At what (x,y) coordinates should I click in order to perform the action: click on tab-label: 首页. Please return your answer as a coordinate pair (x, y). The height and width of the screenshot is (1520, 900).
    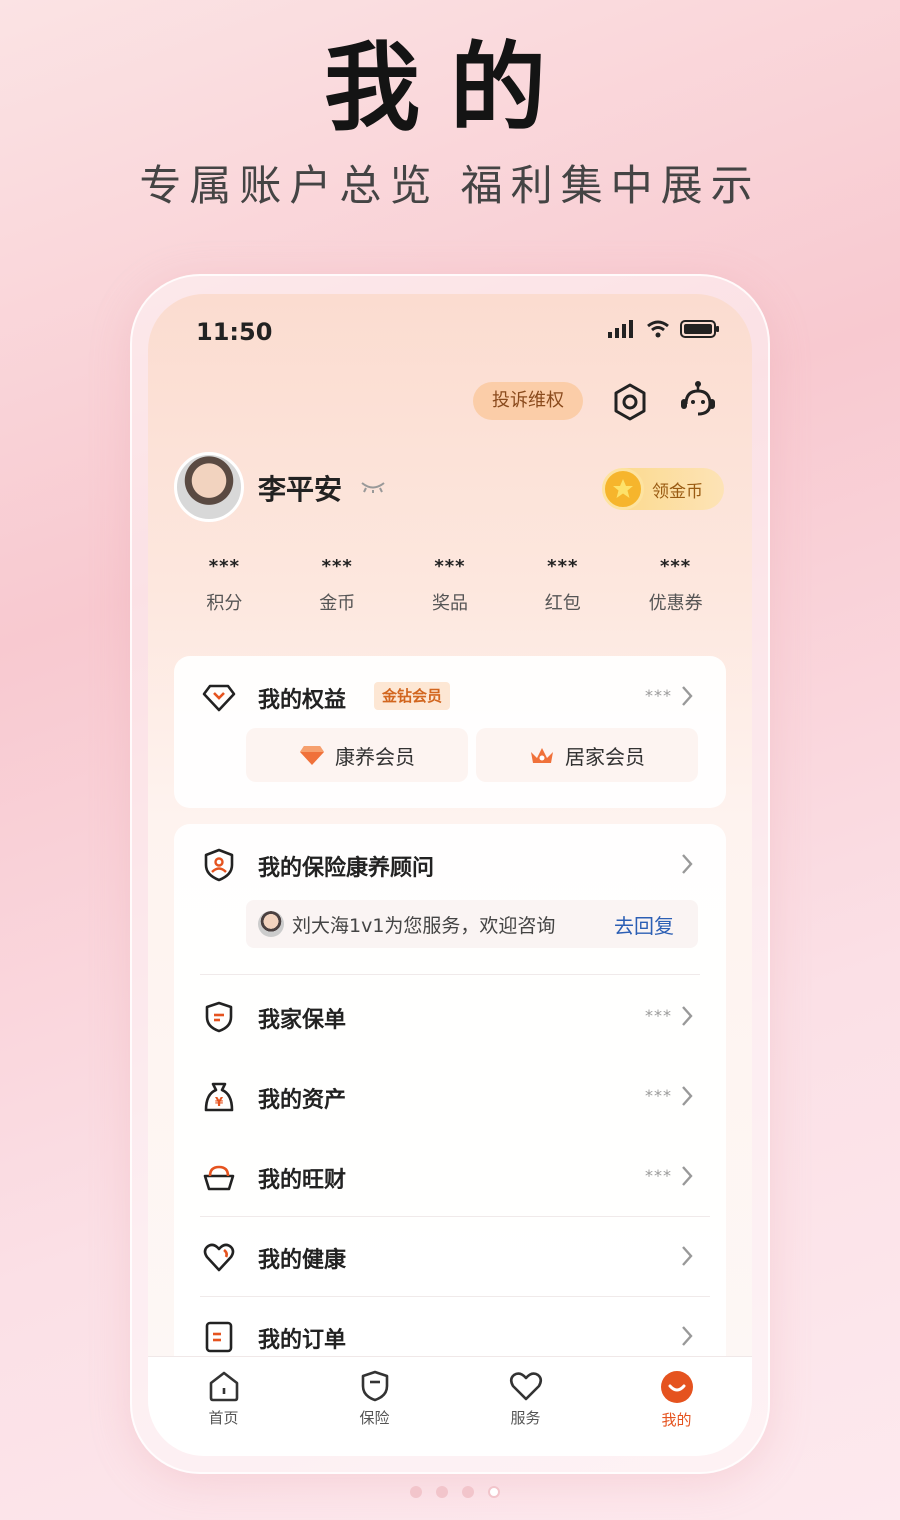
    Looking at the image, I should click on (223, 1418).